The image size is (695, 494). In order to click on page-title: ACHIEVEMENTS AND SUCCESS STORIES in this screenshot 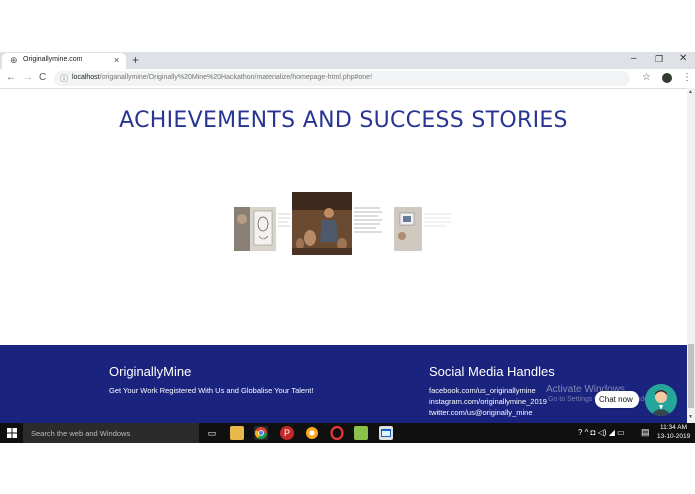, I will do `click(343, 120)`.